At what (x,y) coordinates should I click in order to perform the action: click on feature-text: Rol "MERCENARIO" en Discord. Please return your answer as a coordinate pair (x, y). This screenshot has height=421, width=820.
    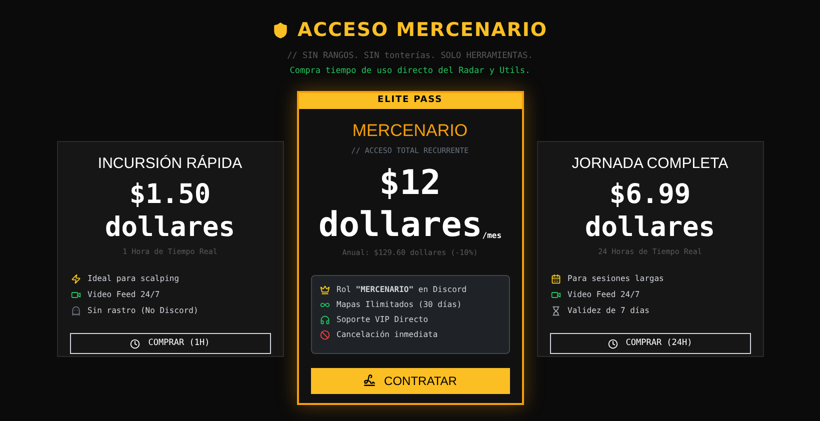
    Looking at the image, I should click on (401, 290).